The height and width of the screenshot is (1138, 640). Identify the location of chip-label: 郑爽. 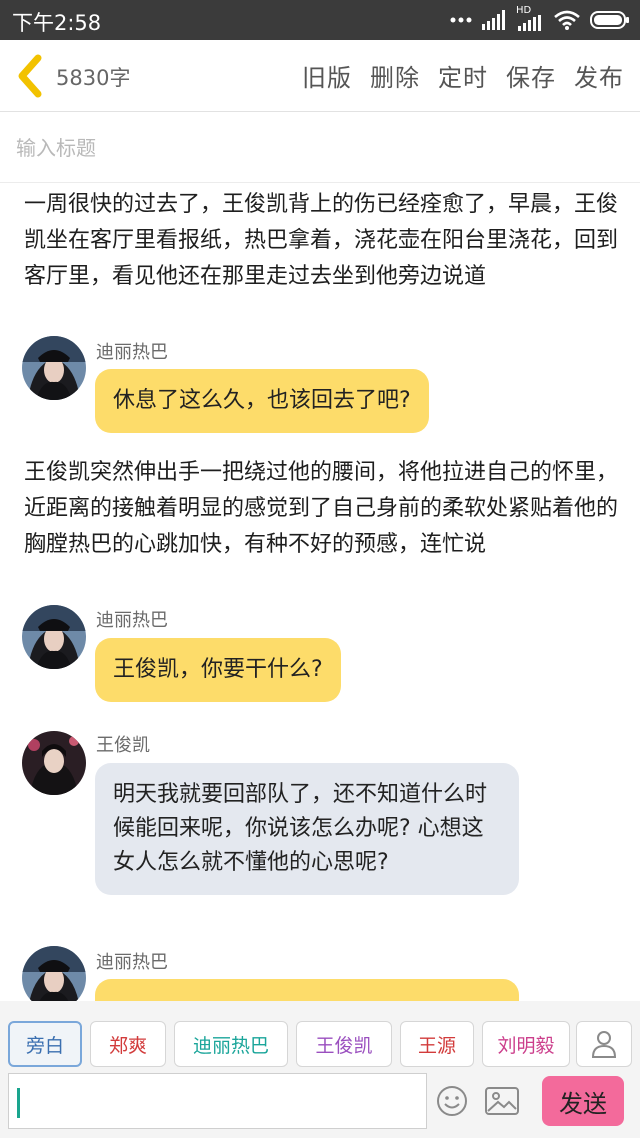
(127, 1045).